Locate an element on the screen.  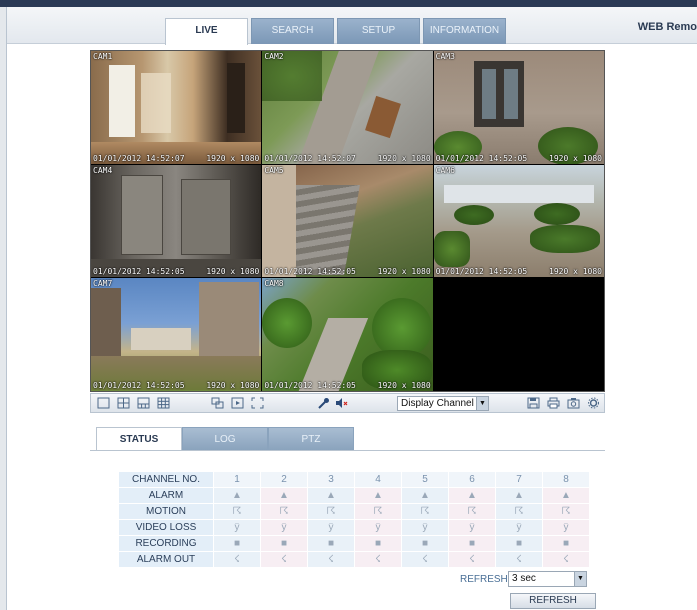
quad-view-icon is located at coordinates (123, 403).